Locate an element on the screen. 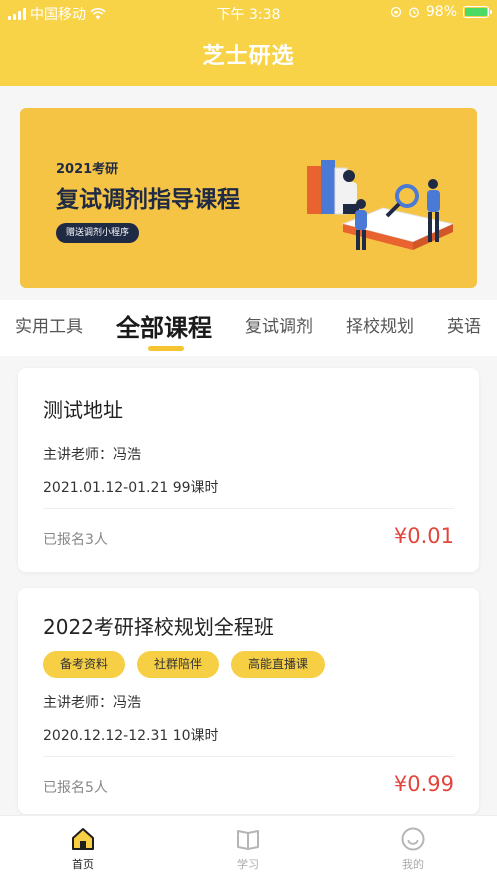 The height and width of the screenshot is (883, 497). header: 中国移动 下午 3:38 98% 芝士研选 is located at coordinates (248, 43).